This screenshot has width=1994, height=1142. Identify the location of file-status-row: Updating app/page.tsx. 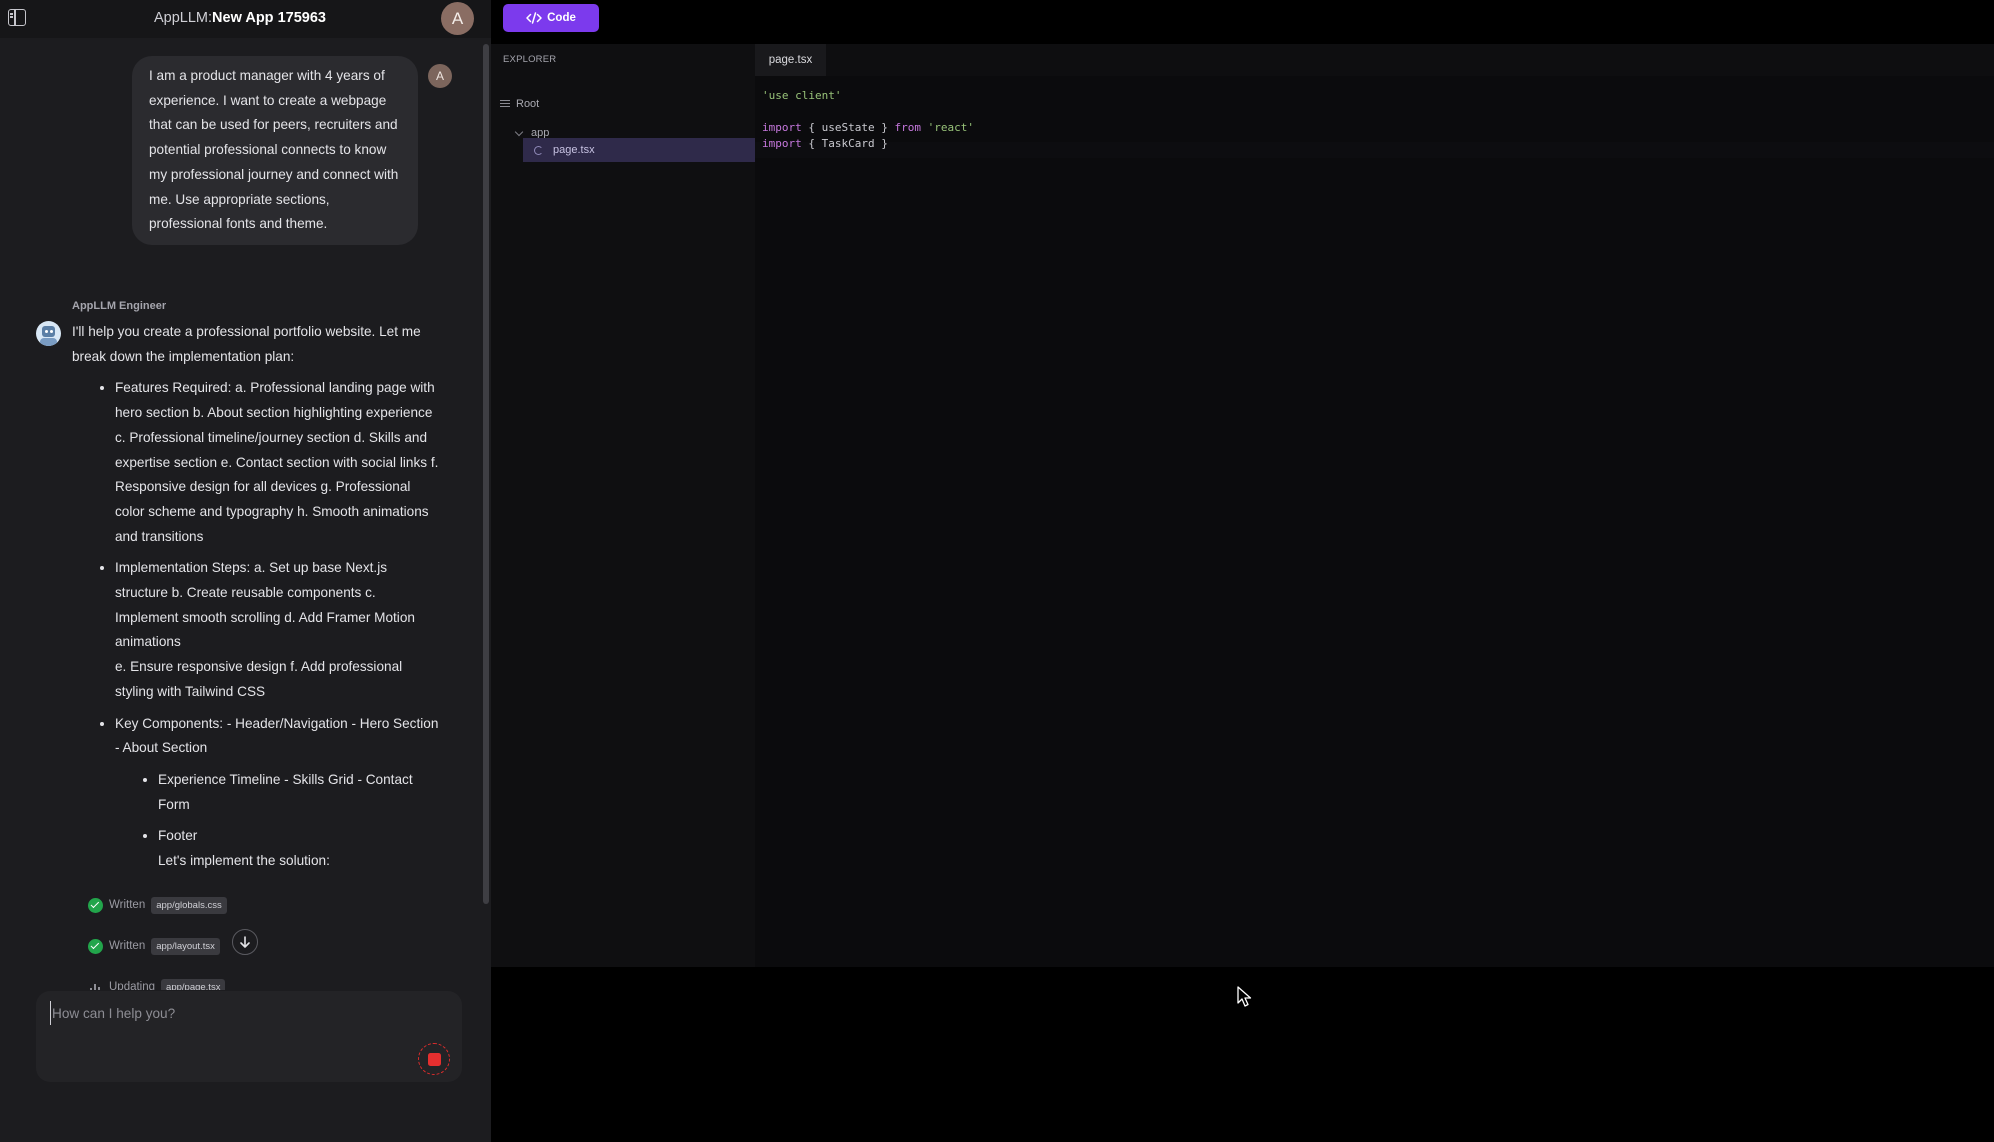
(157, 984).